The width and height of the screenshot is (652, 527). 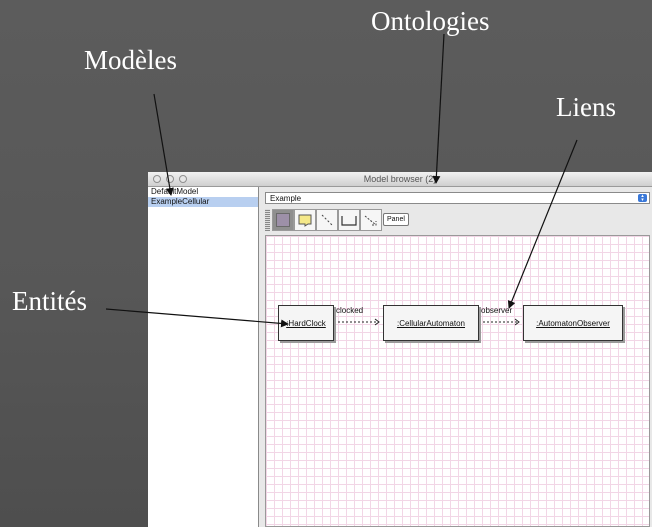 I want to click on entity-automatonobserver-label: :AutomatonObserver, so click(x=573, y=323).